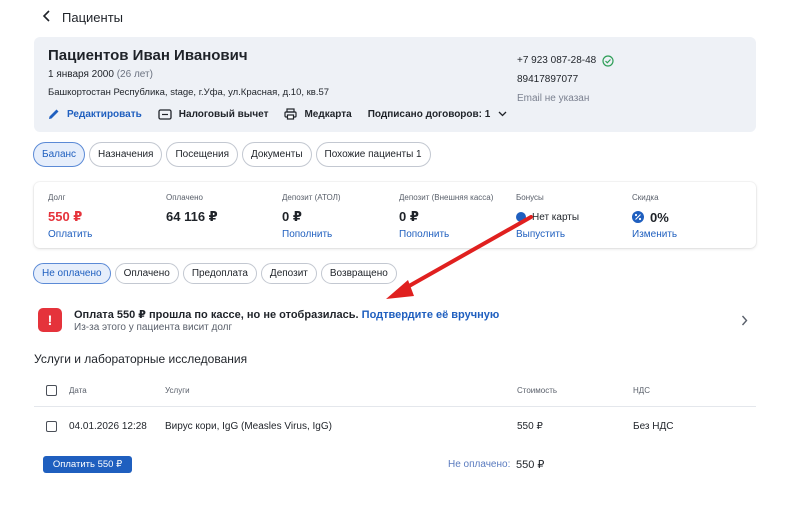  What do you see at coordinates (744, 322) in the screenshot?
I see `chevron-right-icon` at bounding box center [744, 322].